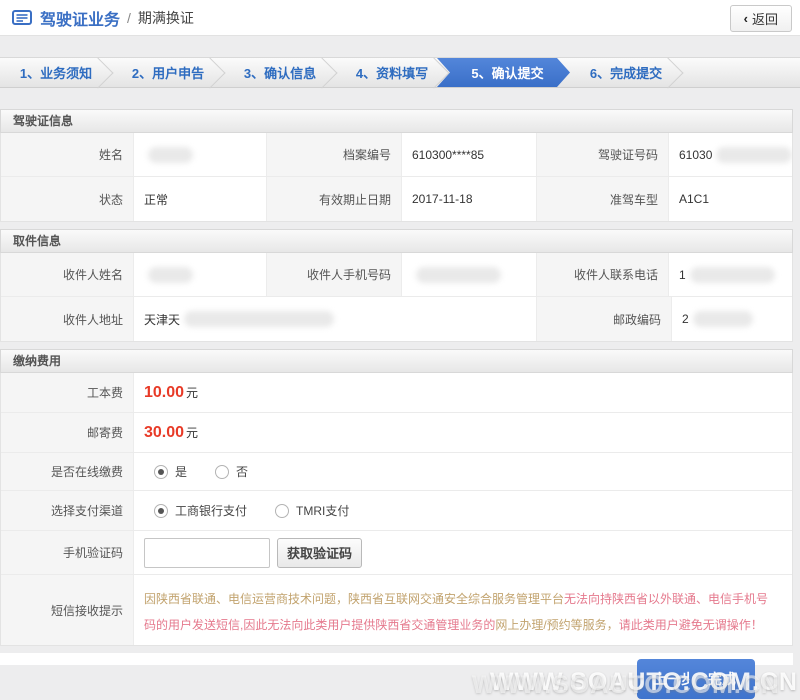  What do you see at coordinates (745, 18) in the screenshot?
I see `back-chevron-icon: ‹` at bounding box center [745, 18].